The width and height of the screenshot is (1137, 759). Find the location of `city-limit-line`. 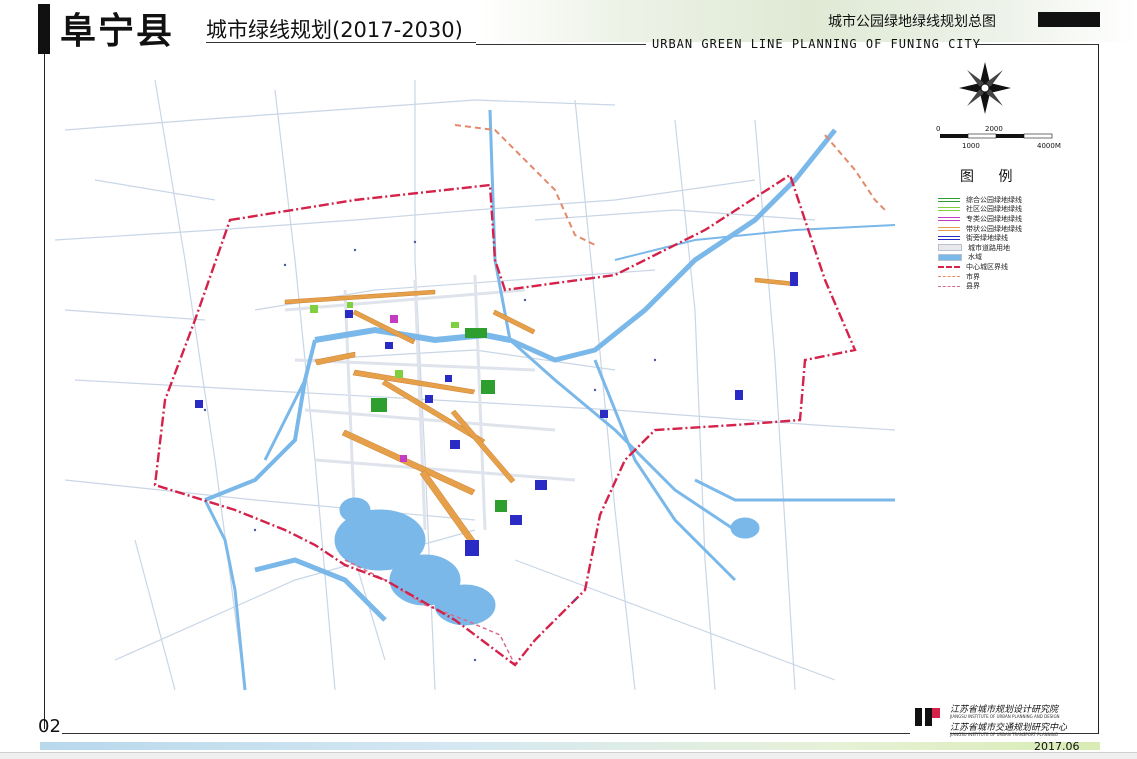

city-limit-line is located at coordinates (670, 185).